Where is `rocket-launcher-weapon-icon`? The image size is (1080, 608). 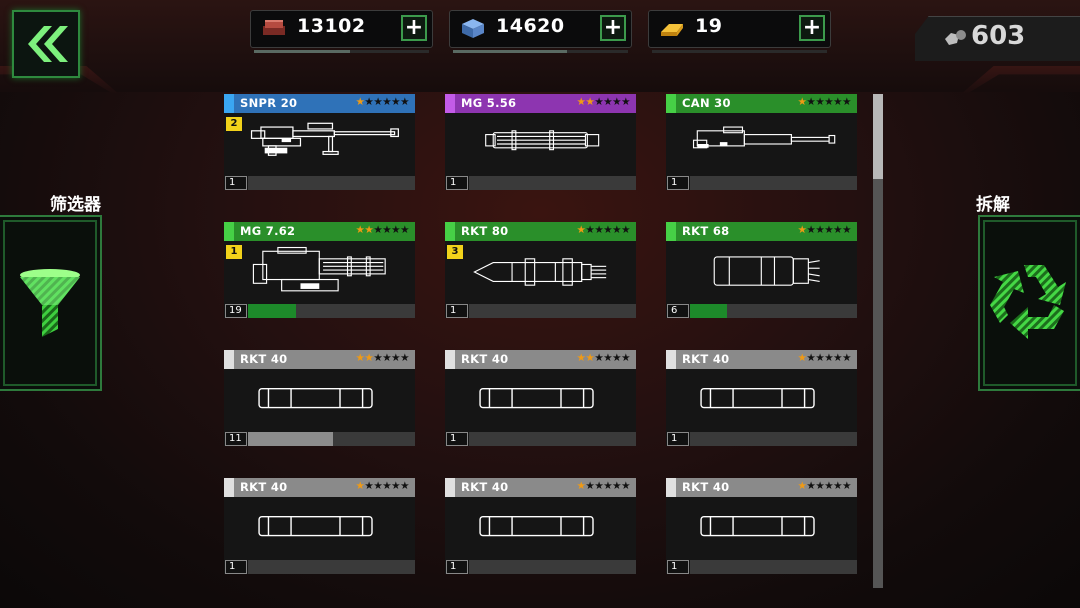 rocket-launcher-weapon-icon is located at coordinates (766, 271).